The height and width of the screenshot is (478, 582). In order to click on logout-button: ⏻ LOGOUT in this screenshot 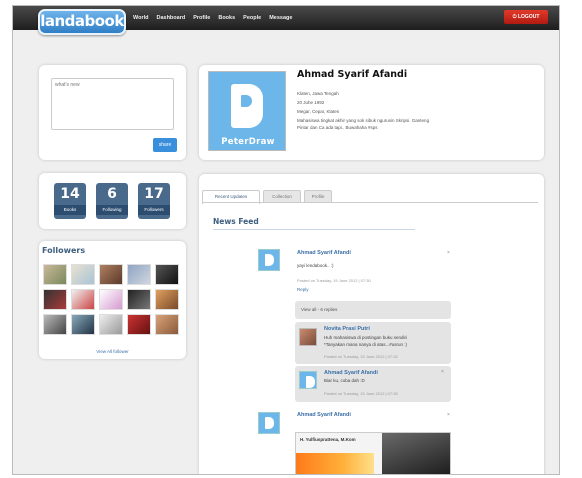, I will do `click(526, 17)`.